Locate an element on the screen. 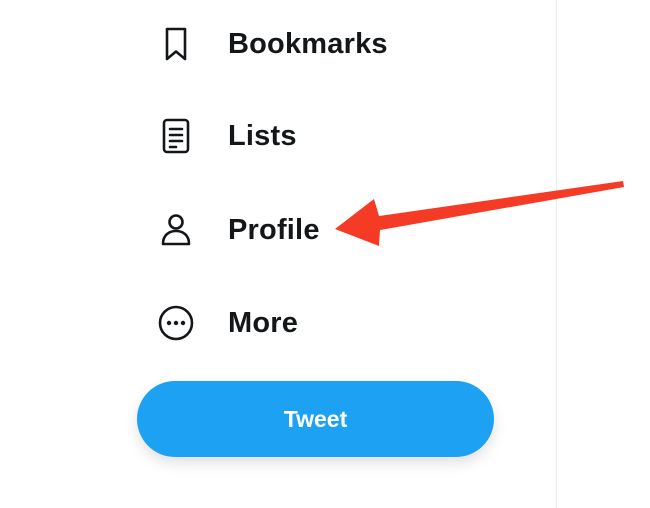  nav-item-label: Lists is located at coordinates (262, 135).